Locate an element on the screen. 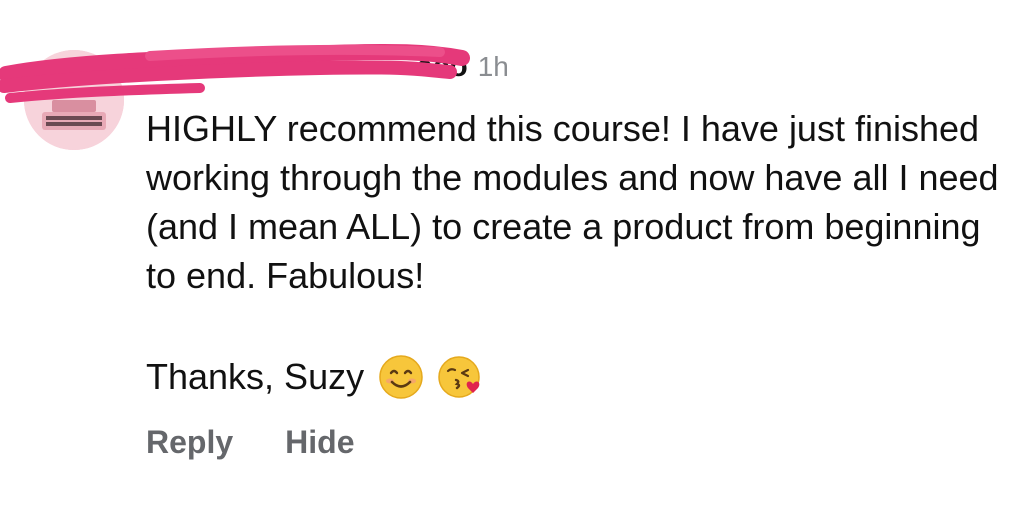 This screenshot has width=1030, height=514. typewriter-icon is located at coordinates (74, 100).